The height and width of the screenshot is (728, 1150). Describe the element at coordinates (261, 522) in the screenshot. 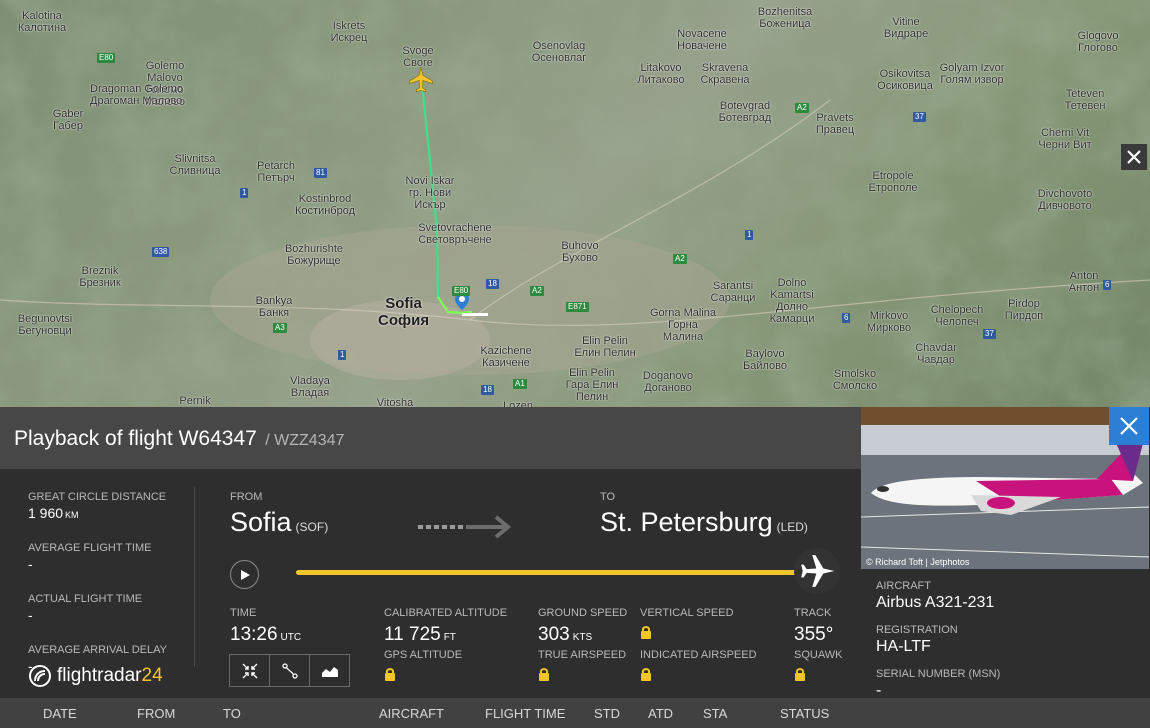

I see `from-city: Sofia` at that location.